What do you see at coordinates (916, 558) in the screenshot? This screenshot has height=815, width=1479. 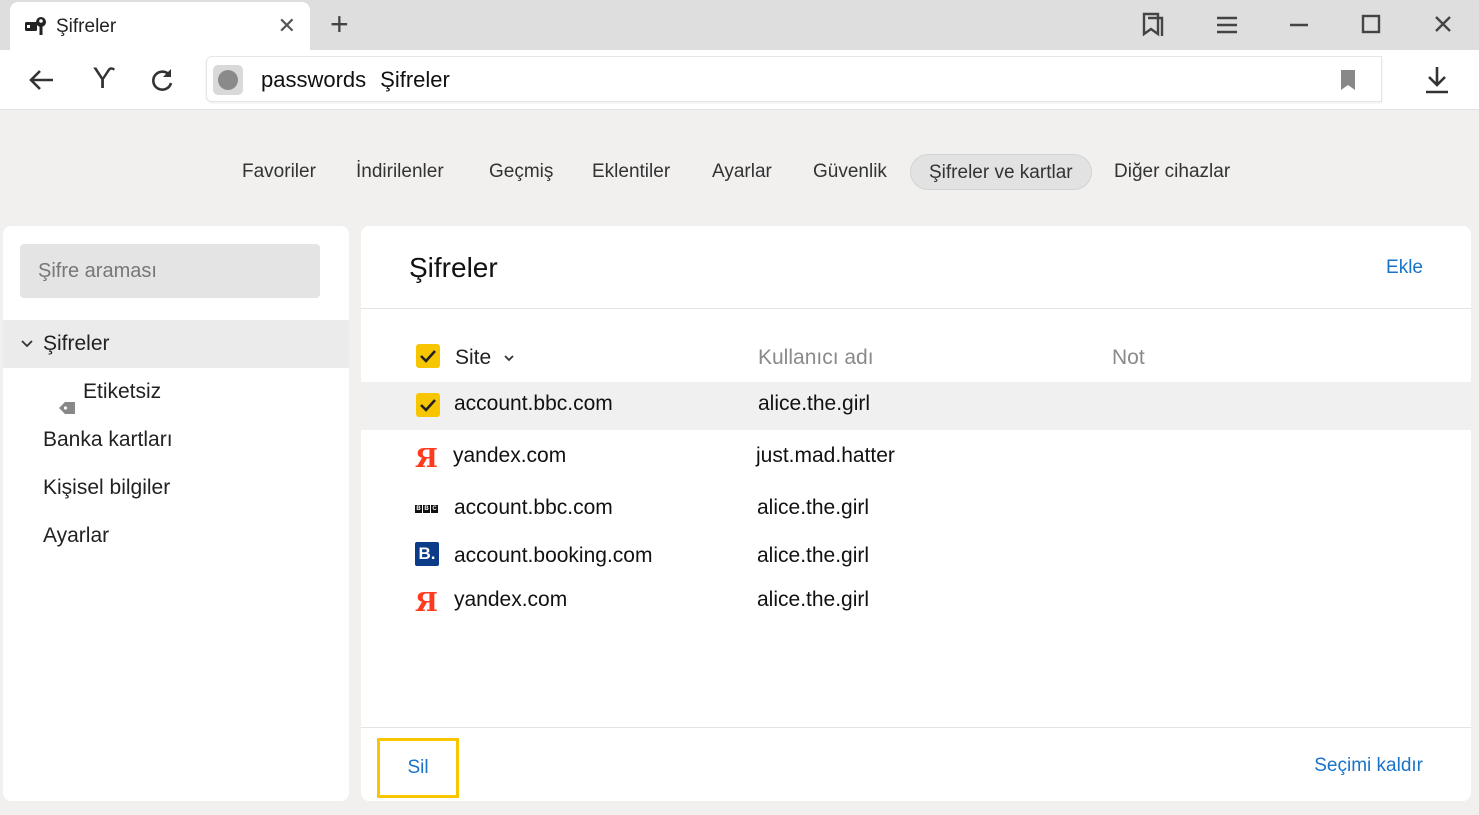 I see `table-row: B. account.booking.com alice.the.girl` at bounding box center [916, 558].